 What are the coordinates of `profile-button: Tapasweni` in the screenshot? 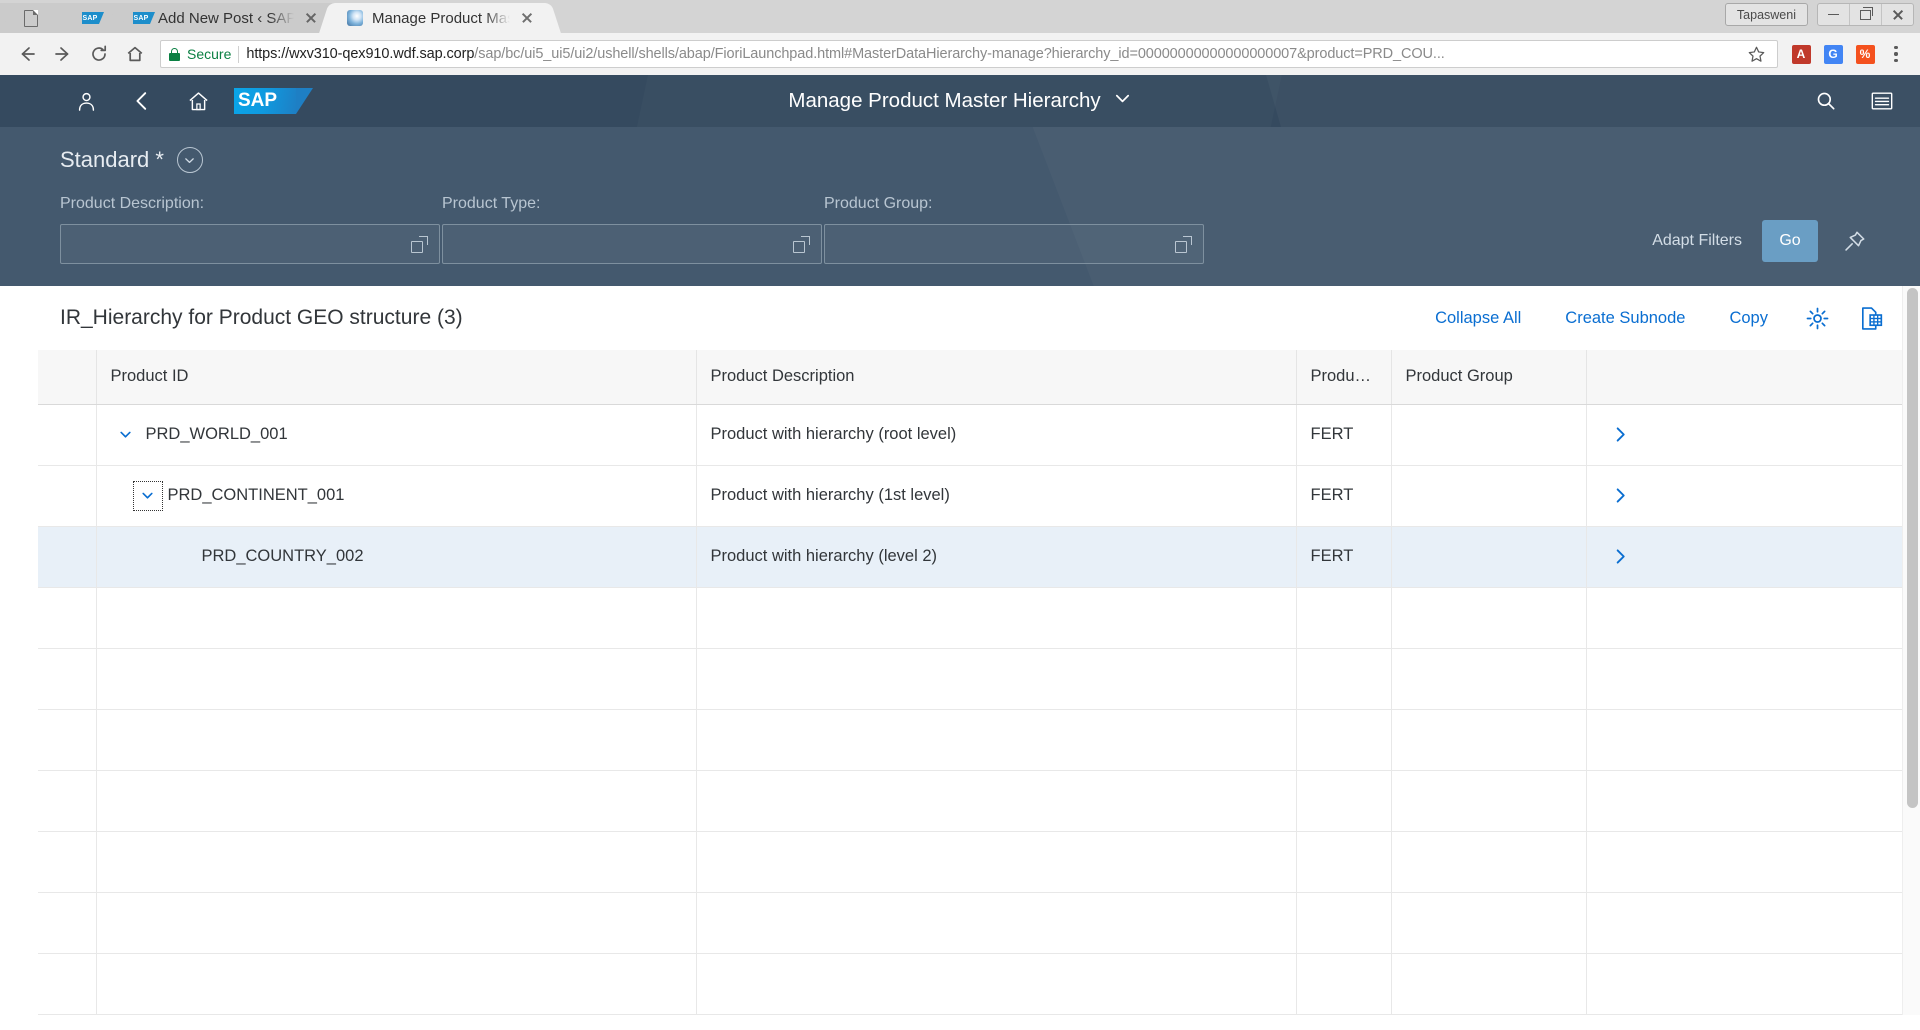 It's located at (1766, 14).